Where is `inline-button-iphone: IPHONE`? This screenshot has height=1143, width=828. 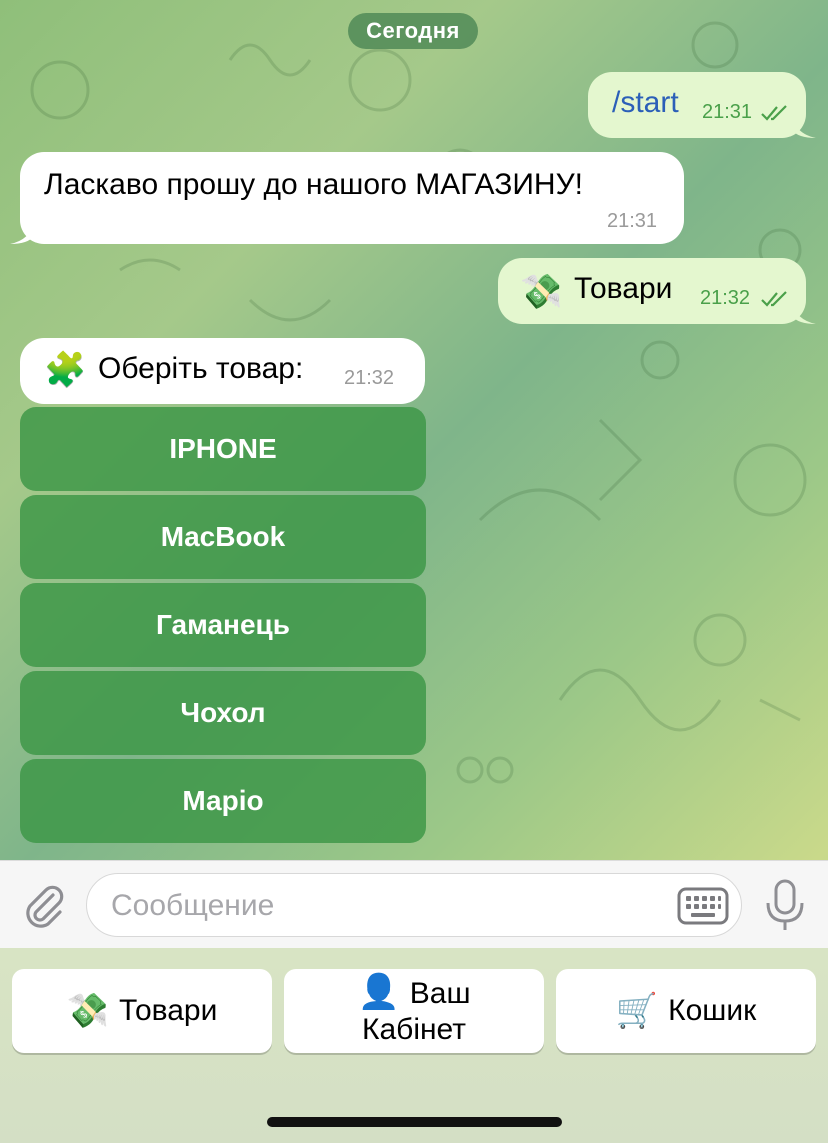
inline-button-iphone: IPHONE is located at coordinates (223, 449).